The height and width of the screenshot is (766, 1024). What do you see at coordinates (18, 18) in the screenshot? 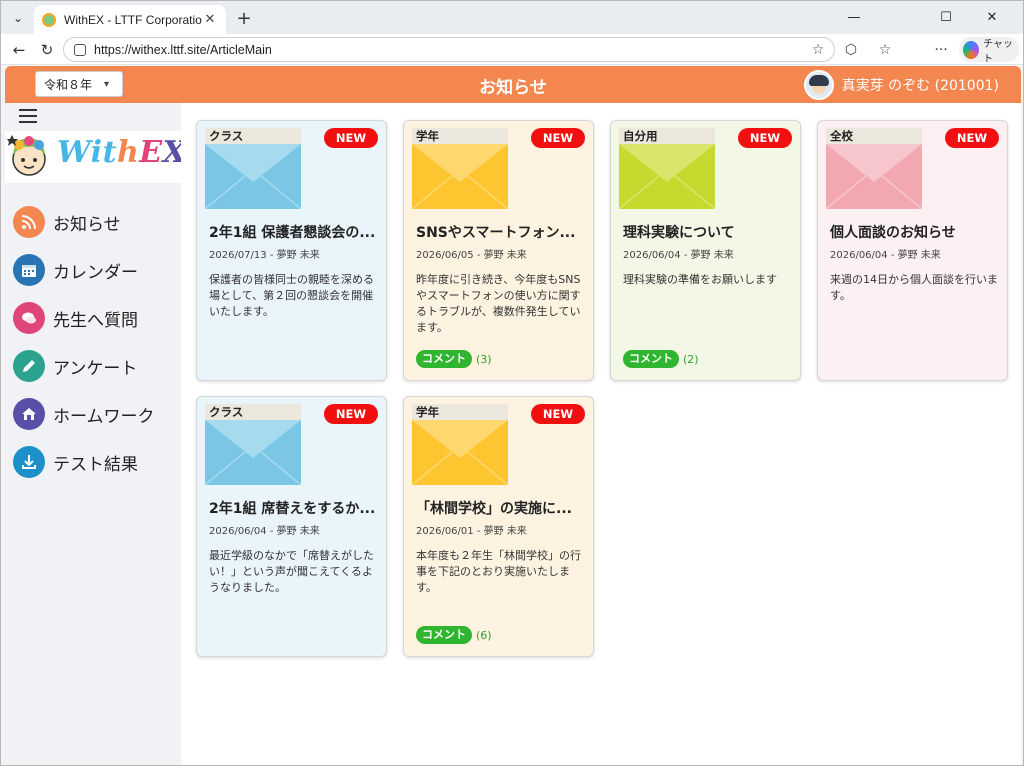
I see `tab-list-chevron-icon: ⌄` at bounding box center [18, 18].